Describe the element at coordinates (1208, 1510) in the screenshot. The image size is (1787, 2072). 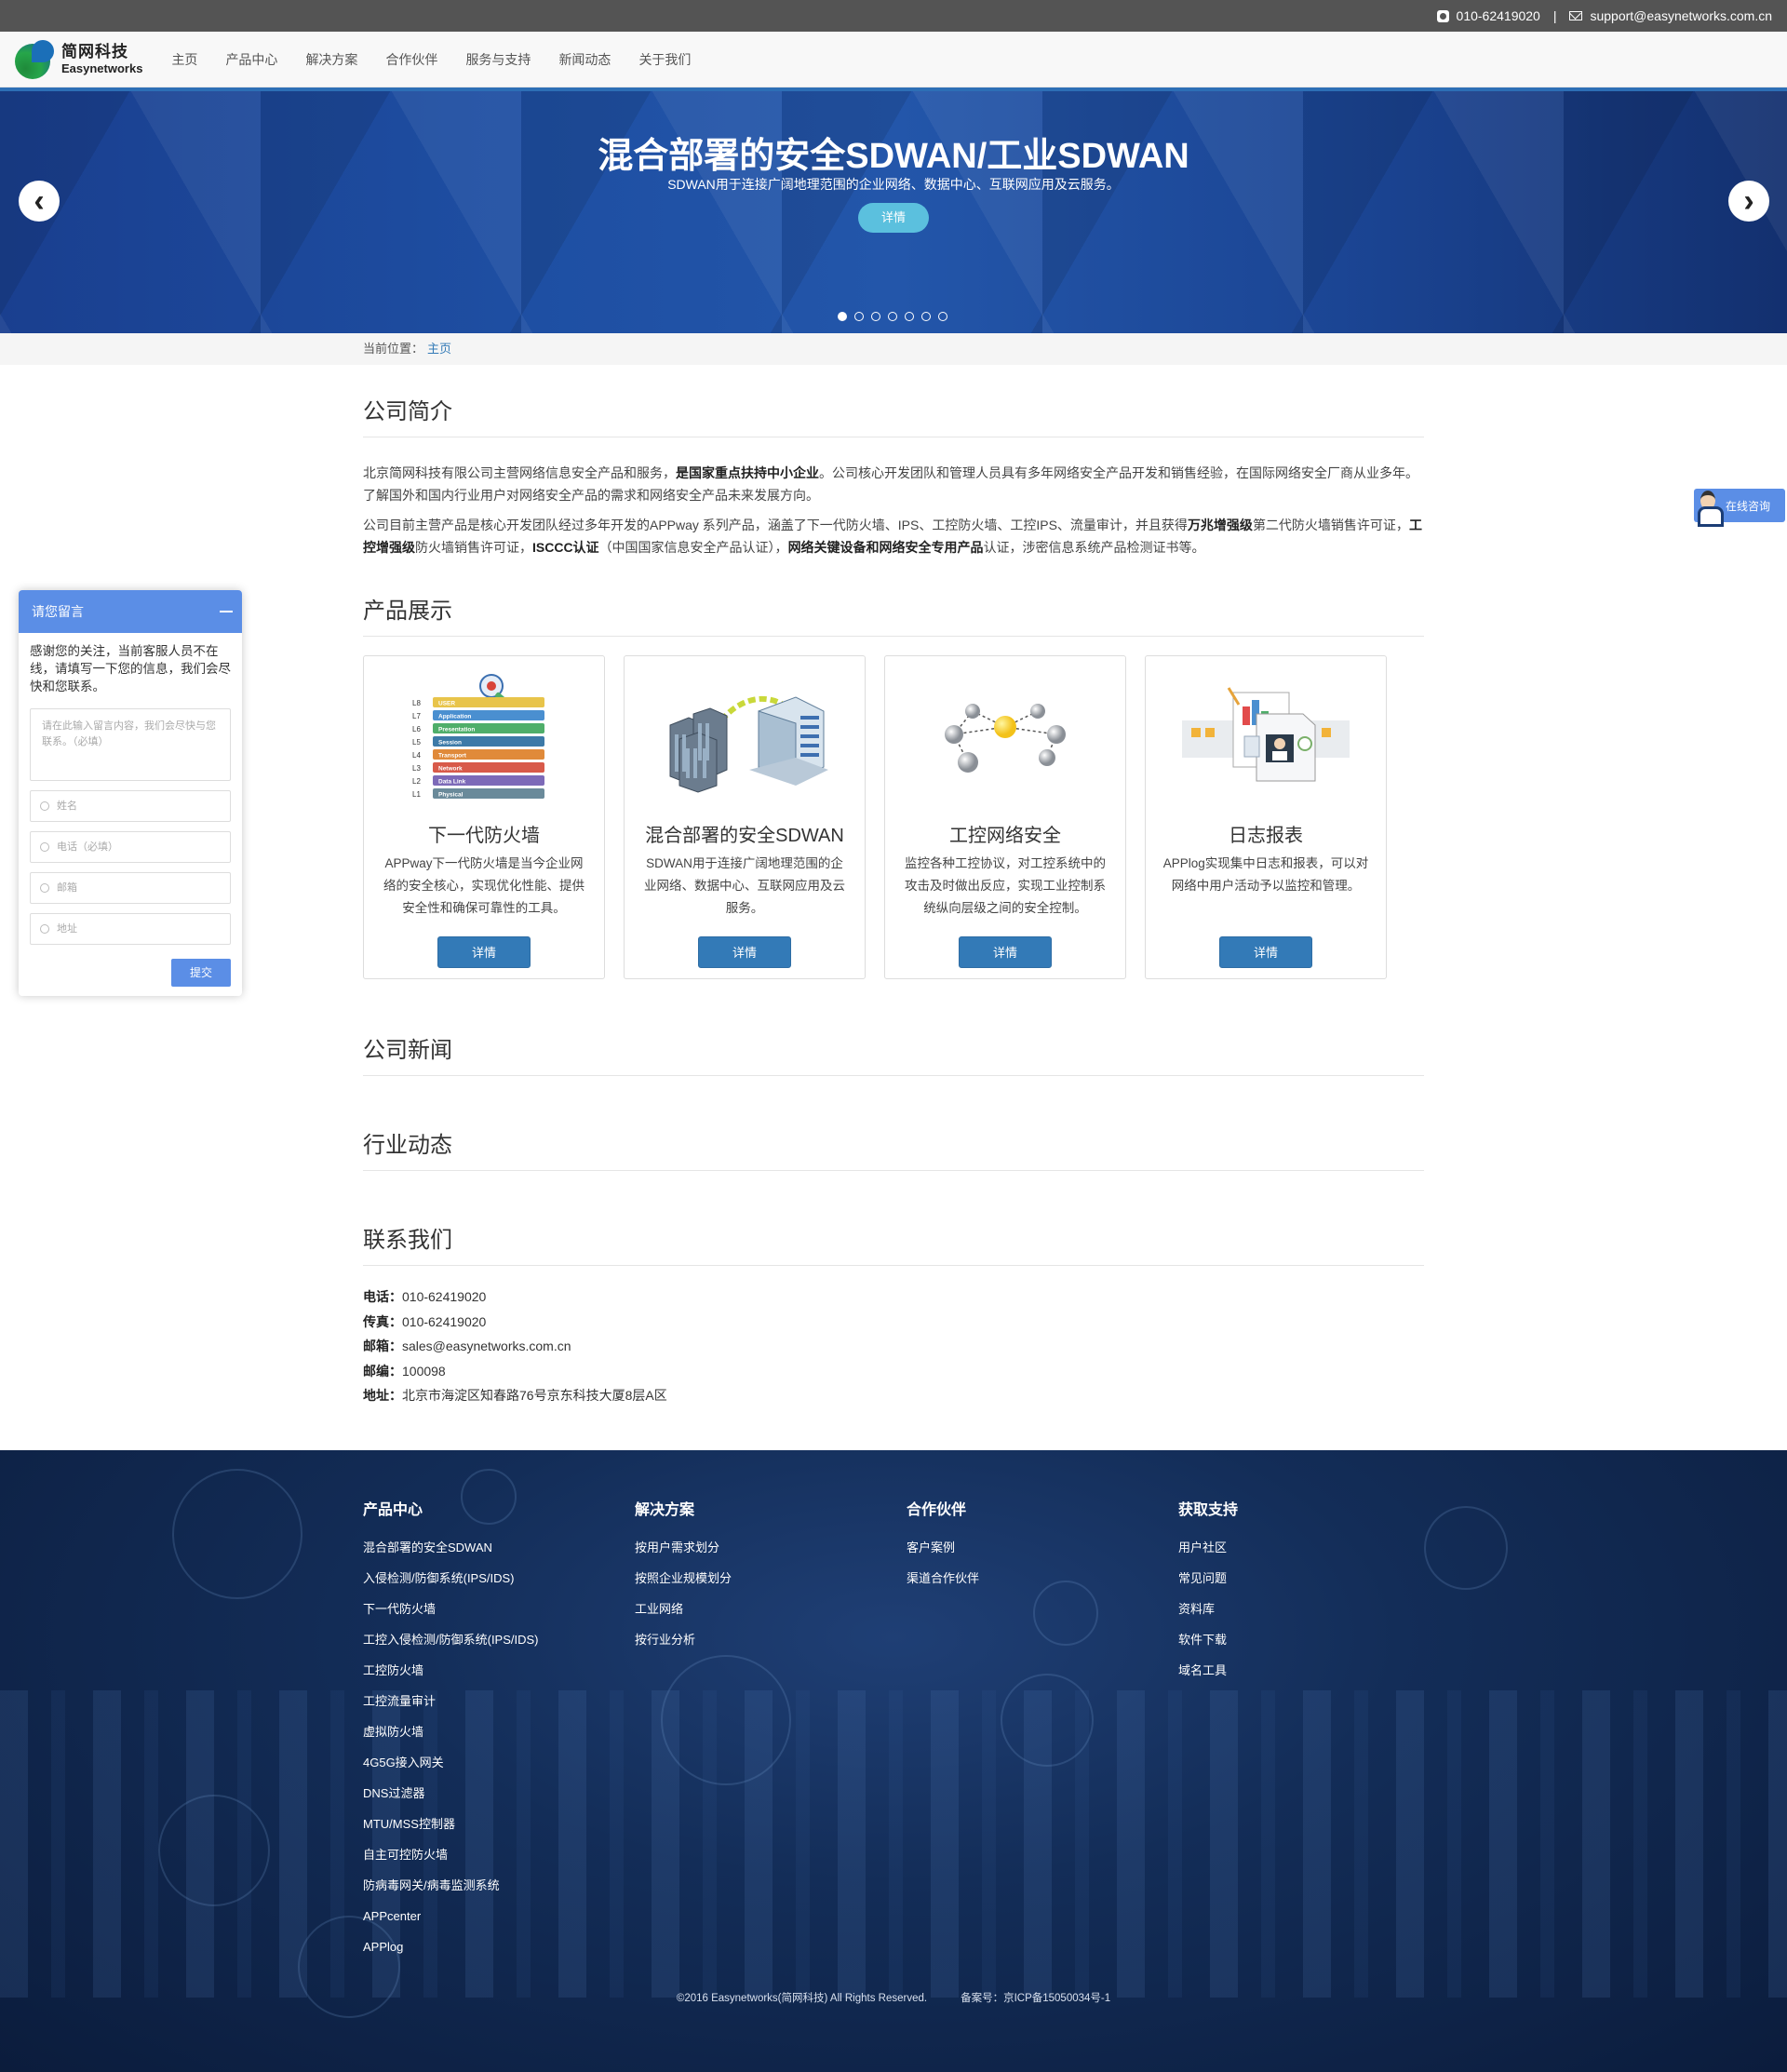
I see `footer-column-title: 获取支持` at that location.